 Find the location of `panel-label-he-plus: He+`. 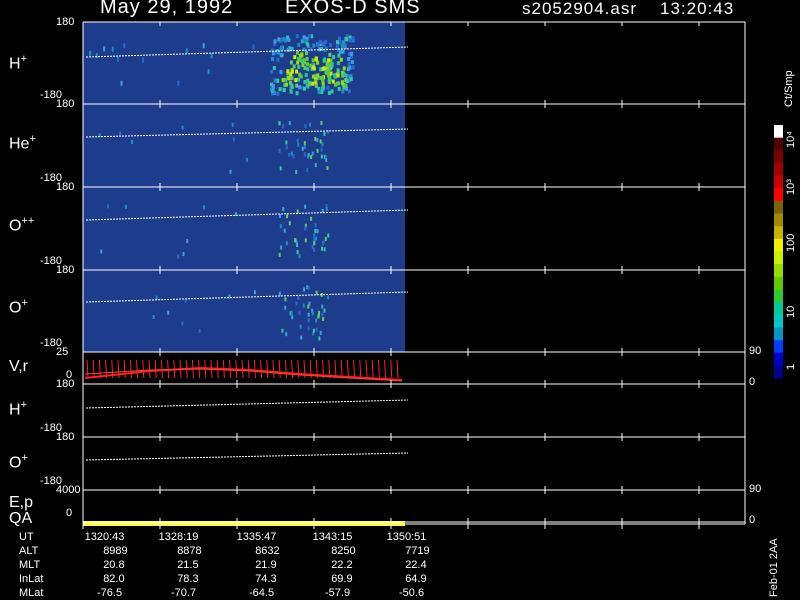

panel-label-he-plus: He+ is located at coordinates (22, 143).